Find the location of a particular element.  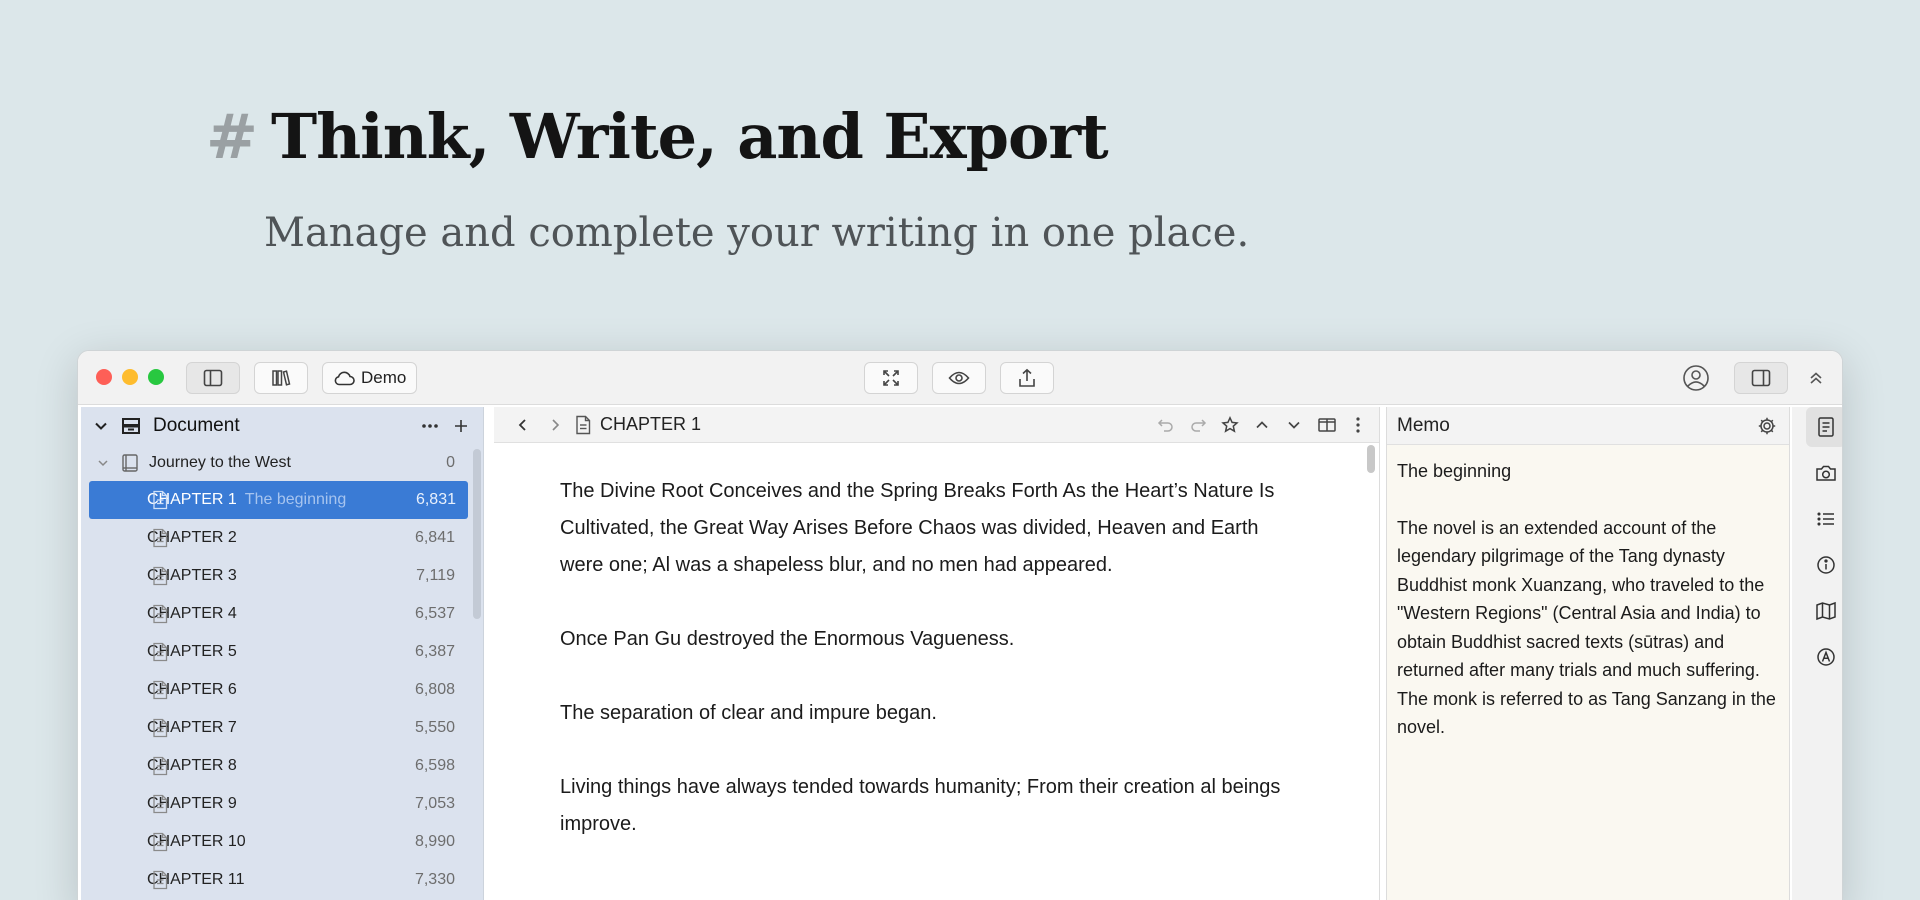

sidebar-chapter-item: CHAPTER 11 7,330 is located at coordinates (282, 880).